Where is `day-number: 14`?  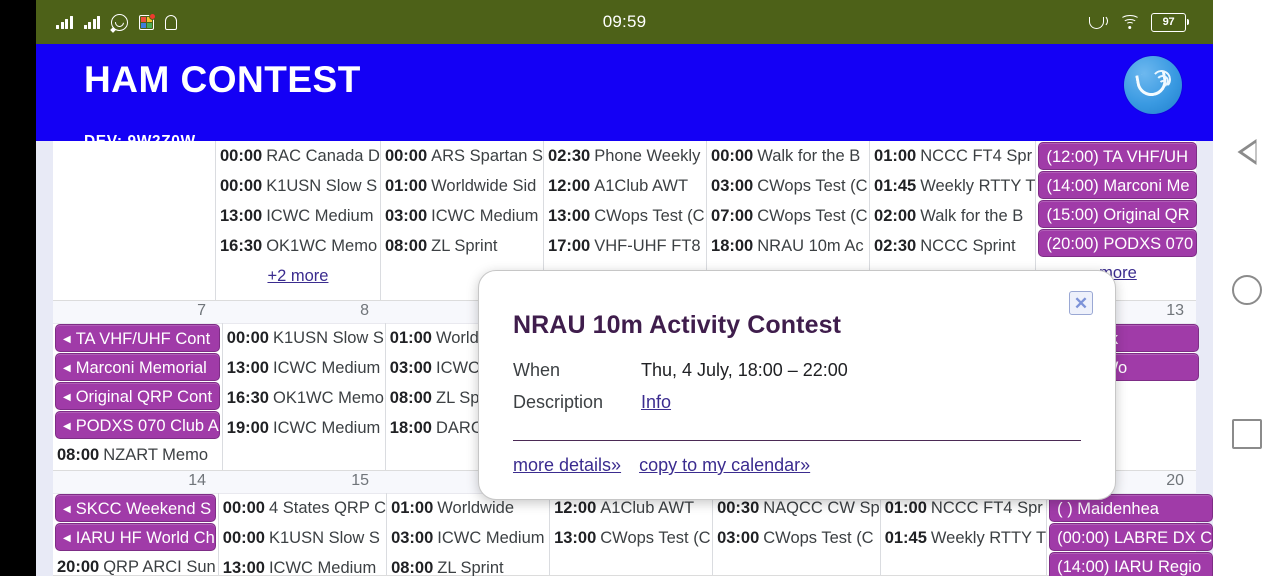 day-number: 14 is located at coordinates (129, 481).